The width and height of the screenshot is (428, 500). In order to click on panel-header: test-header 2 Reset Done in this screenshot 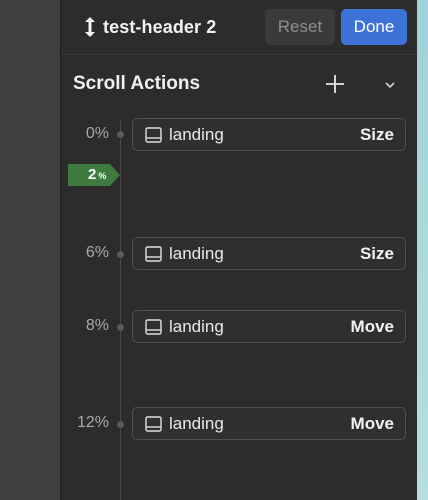, I will do `click(239, 27)`.